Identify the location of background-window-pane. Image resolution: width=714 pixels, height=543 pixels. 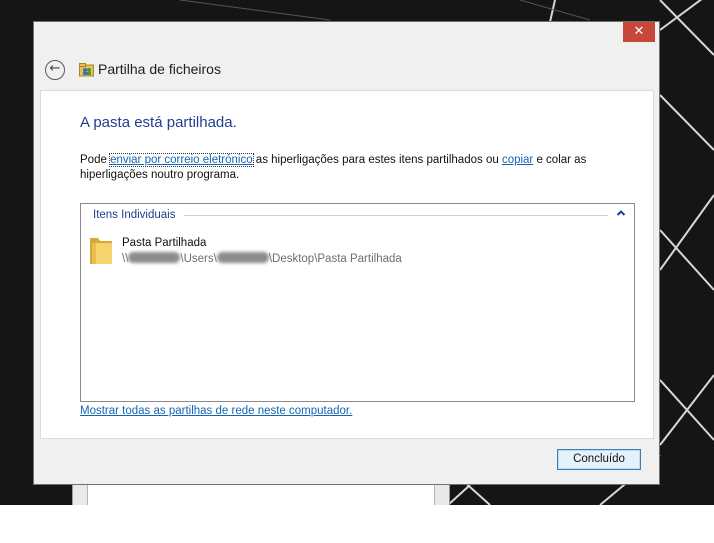
(261, 494).